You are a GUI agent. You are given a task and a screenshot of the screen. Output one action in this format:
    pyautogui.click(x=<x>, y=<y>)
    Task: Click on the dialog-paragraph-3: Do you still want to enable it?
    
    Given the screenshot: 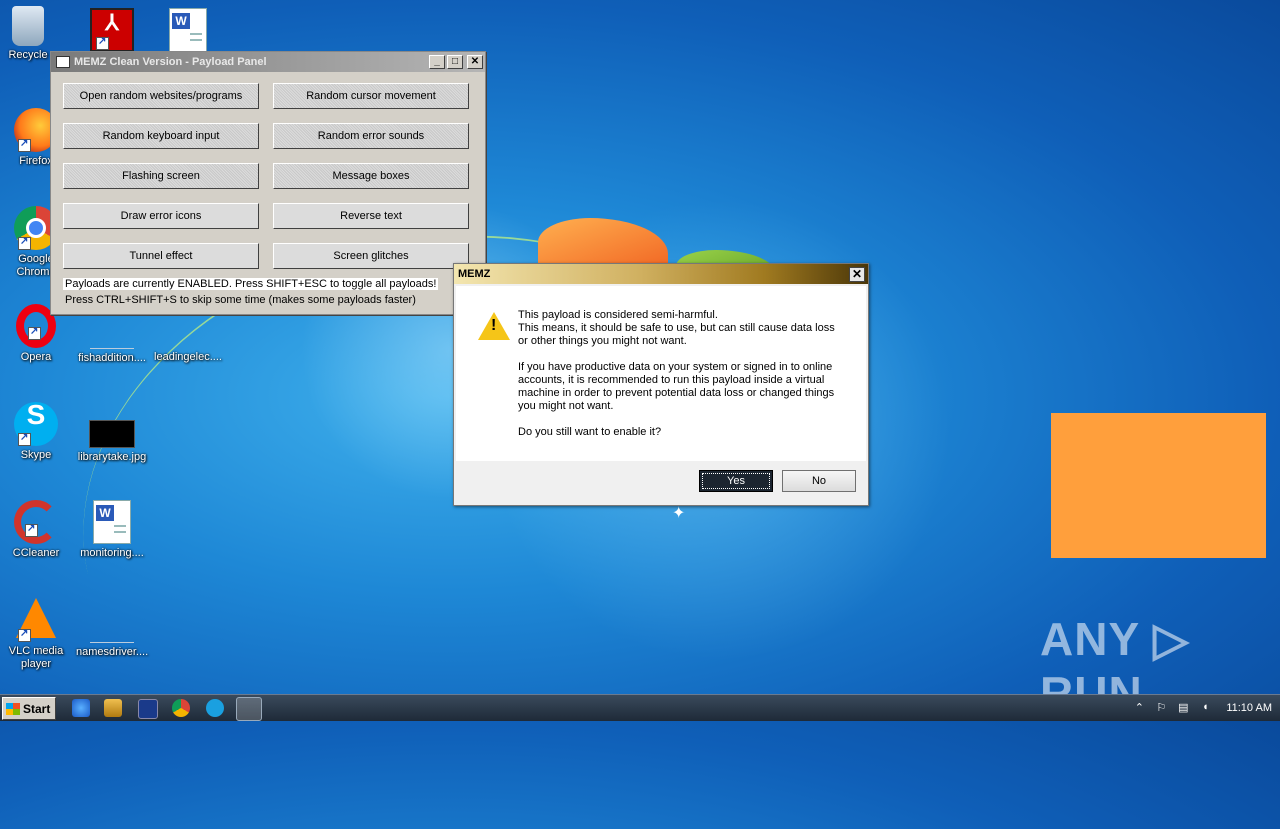 What is the action you would take?
    pyautogui.click(x=590, y=432)
    